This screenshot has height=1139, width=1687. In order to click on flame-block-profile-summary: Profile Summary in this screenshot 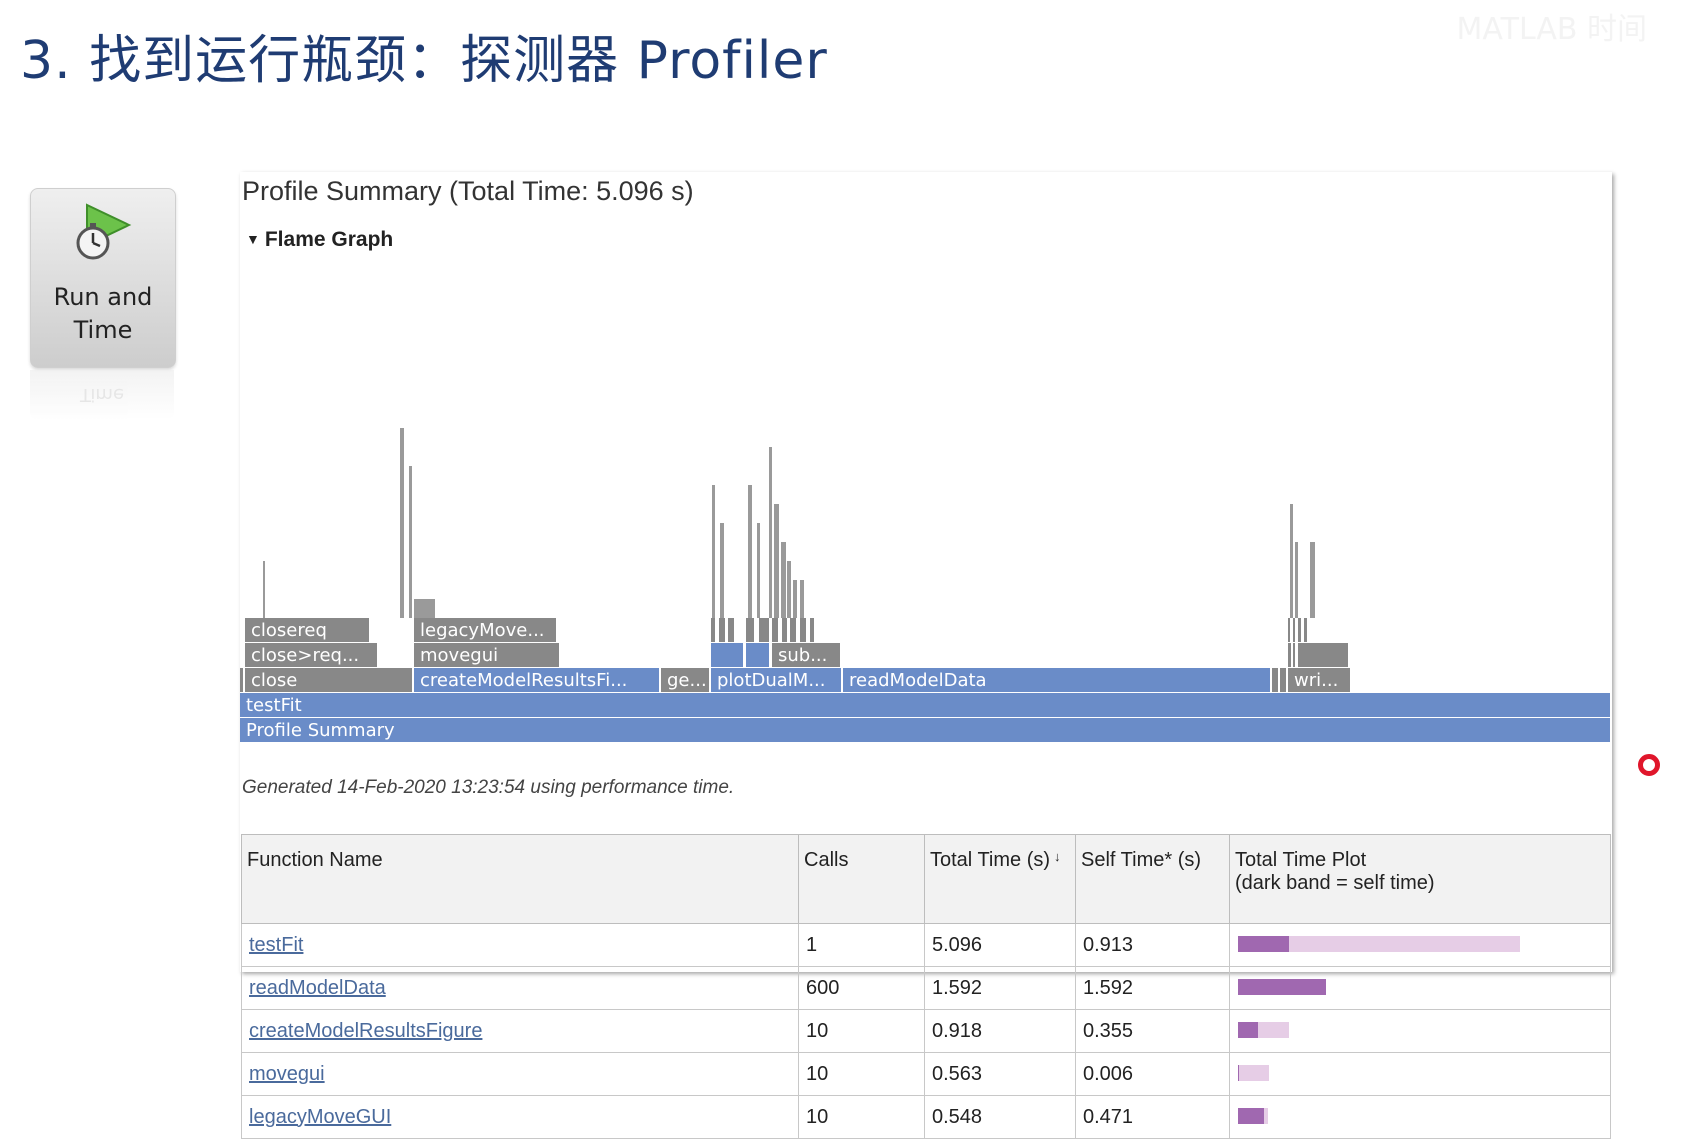, I will do `click(925, 730)`.